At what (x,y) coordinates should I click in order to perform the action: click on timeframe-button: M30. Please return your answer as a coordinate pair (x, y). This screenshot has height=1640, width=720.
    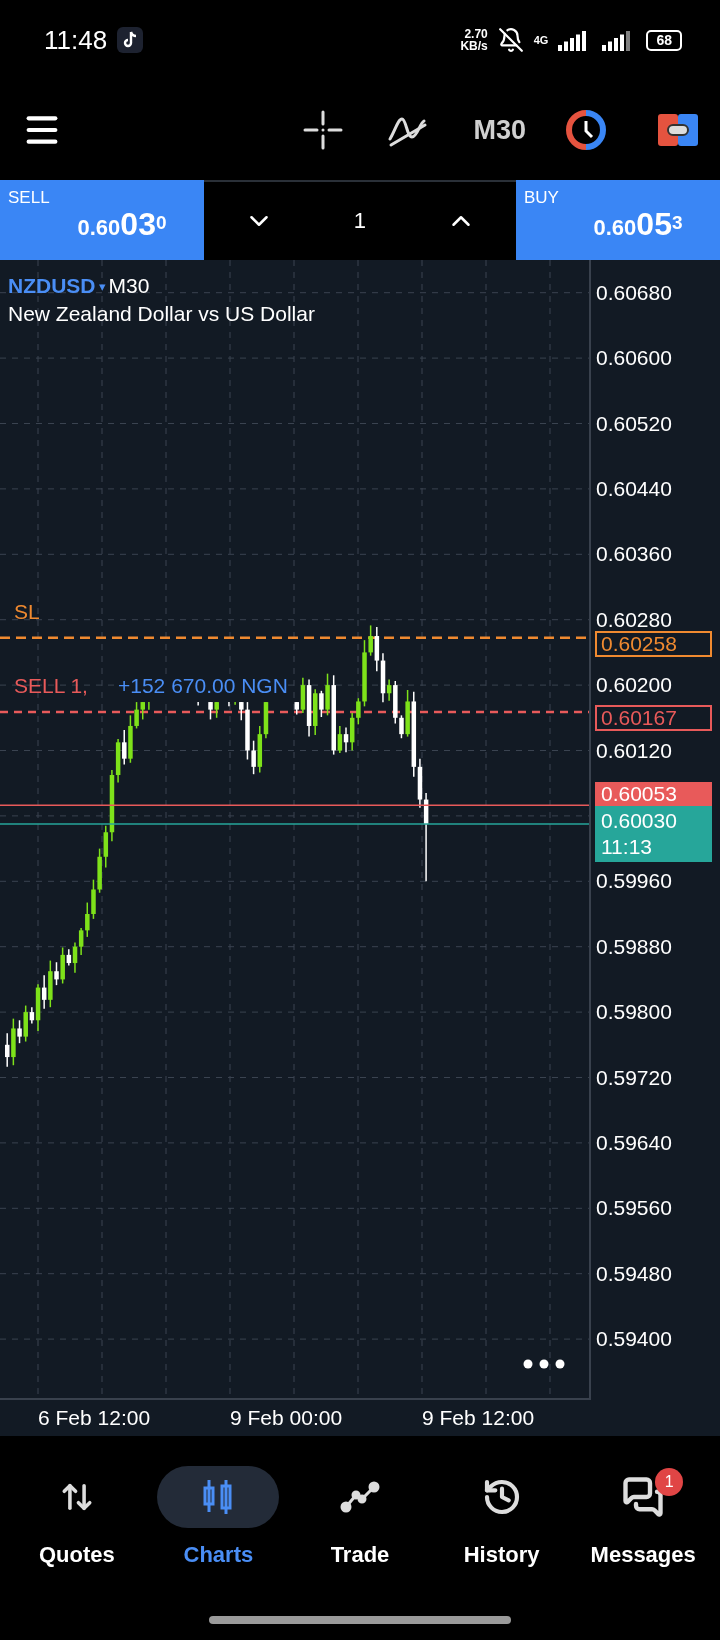
    Looking at the image, I should click on (499, 130).